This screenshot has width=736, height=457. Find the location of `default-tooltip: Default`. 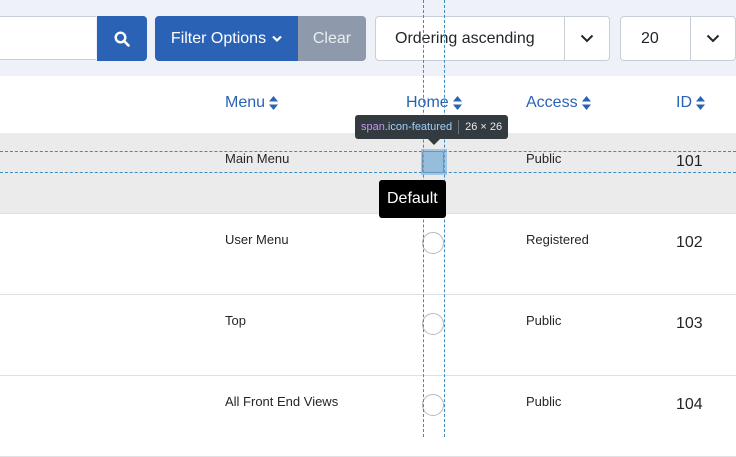

default-tooltip: Default is located at coordinates (412, 199).